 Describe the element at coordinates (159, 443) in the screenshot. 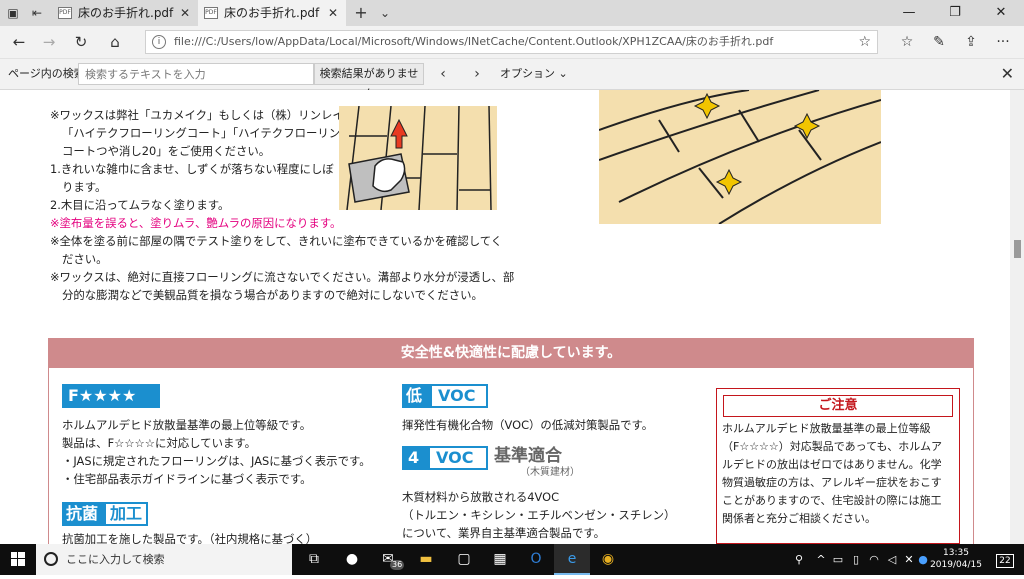

I see `text-line: 製品は、F☆☆☆☆に対応しています。` at that location.